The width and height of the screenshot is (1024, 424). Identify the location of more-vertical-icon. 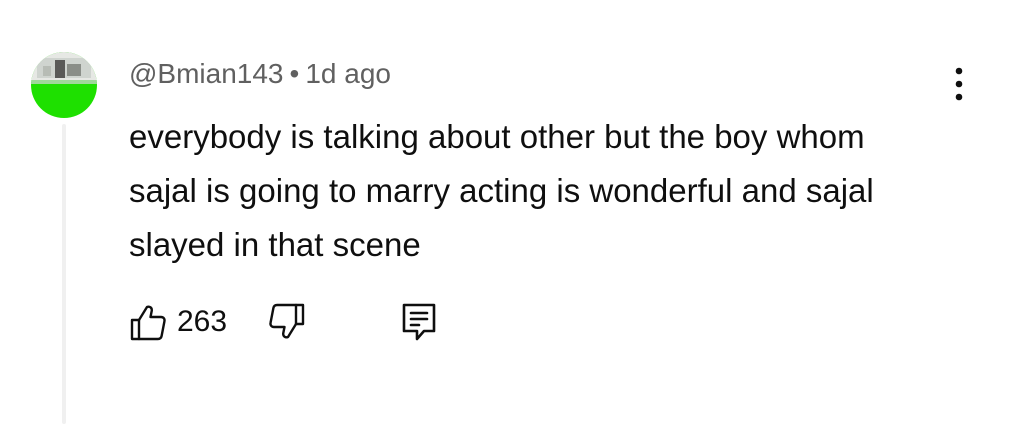
(959, 84).